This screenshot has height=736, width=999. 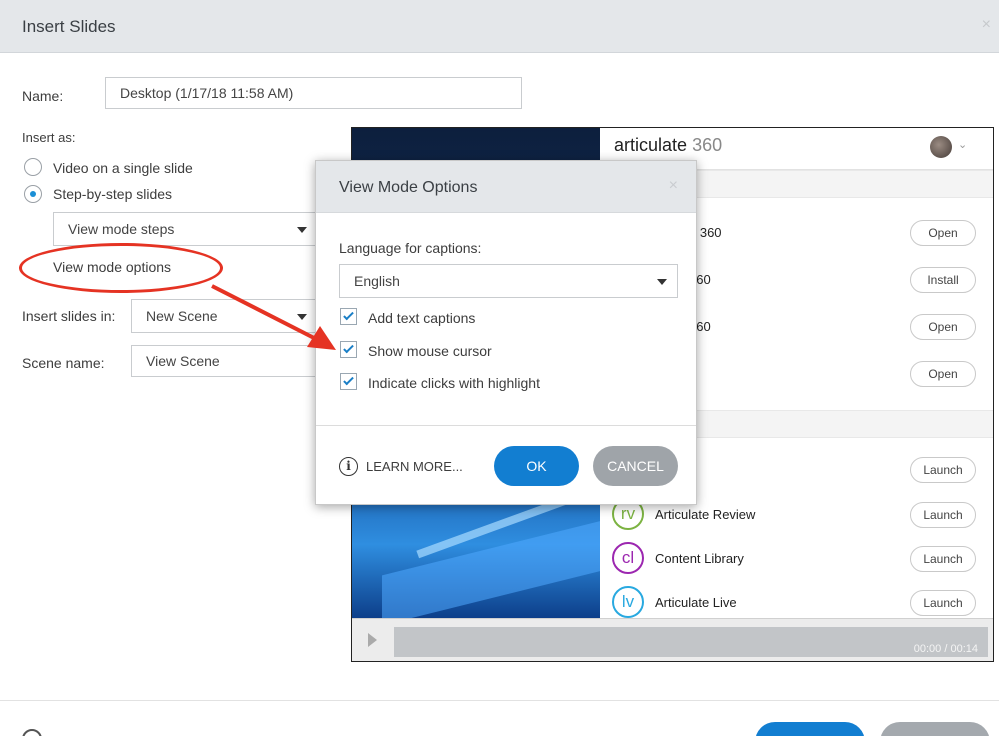 What do you see at coordinates (810, 729) in the screenshot?
I see `insert-button` at bounding box center [810, 729].